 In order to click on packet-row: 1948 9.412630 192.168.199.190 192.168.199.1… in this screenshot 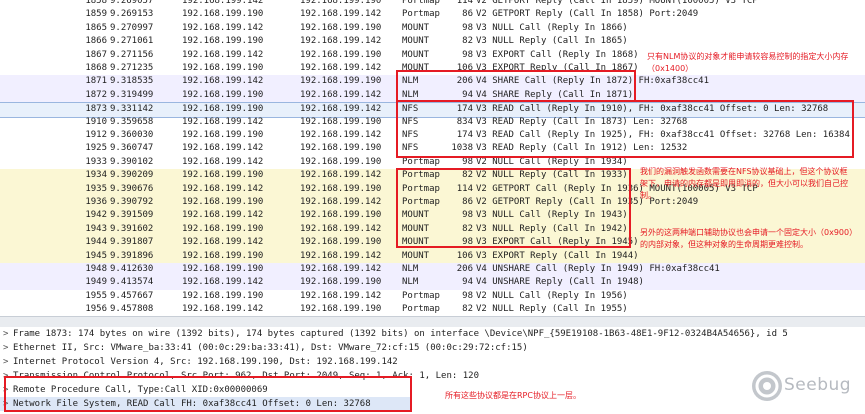, I will do `click(432, 270)`.